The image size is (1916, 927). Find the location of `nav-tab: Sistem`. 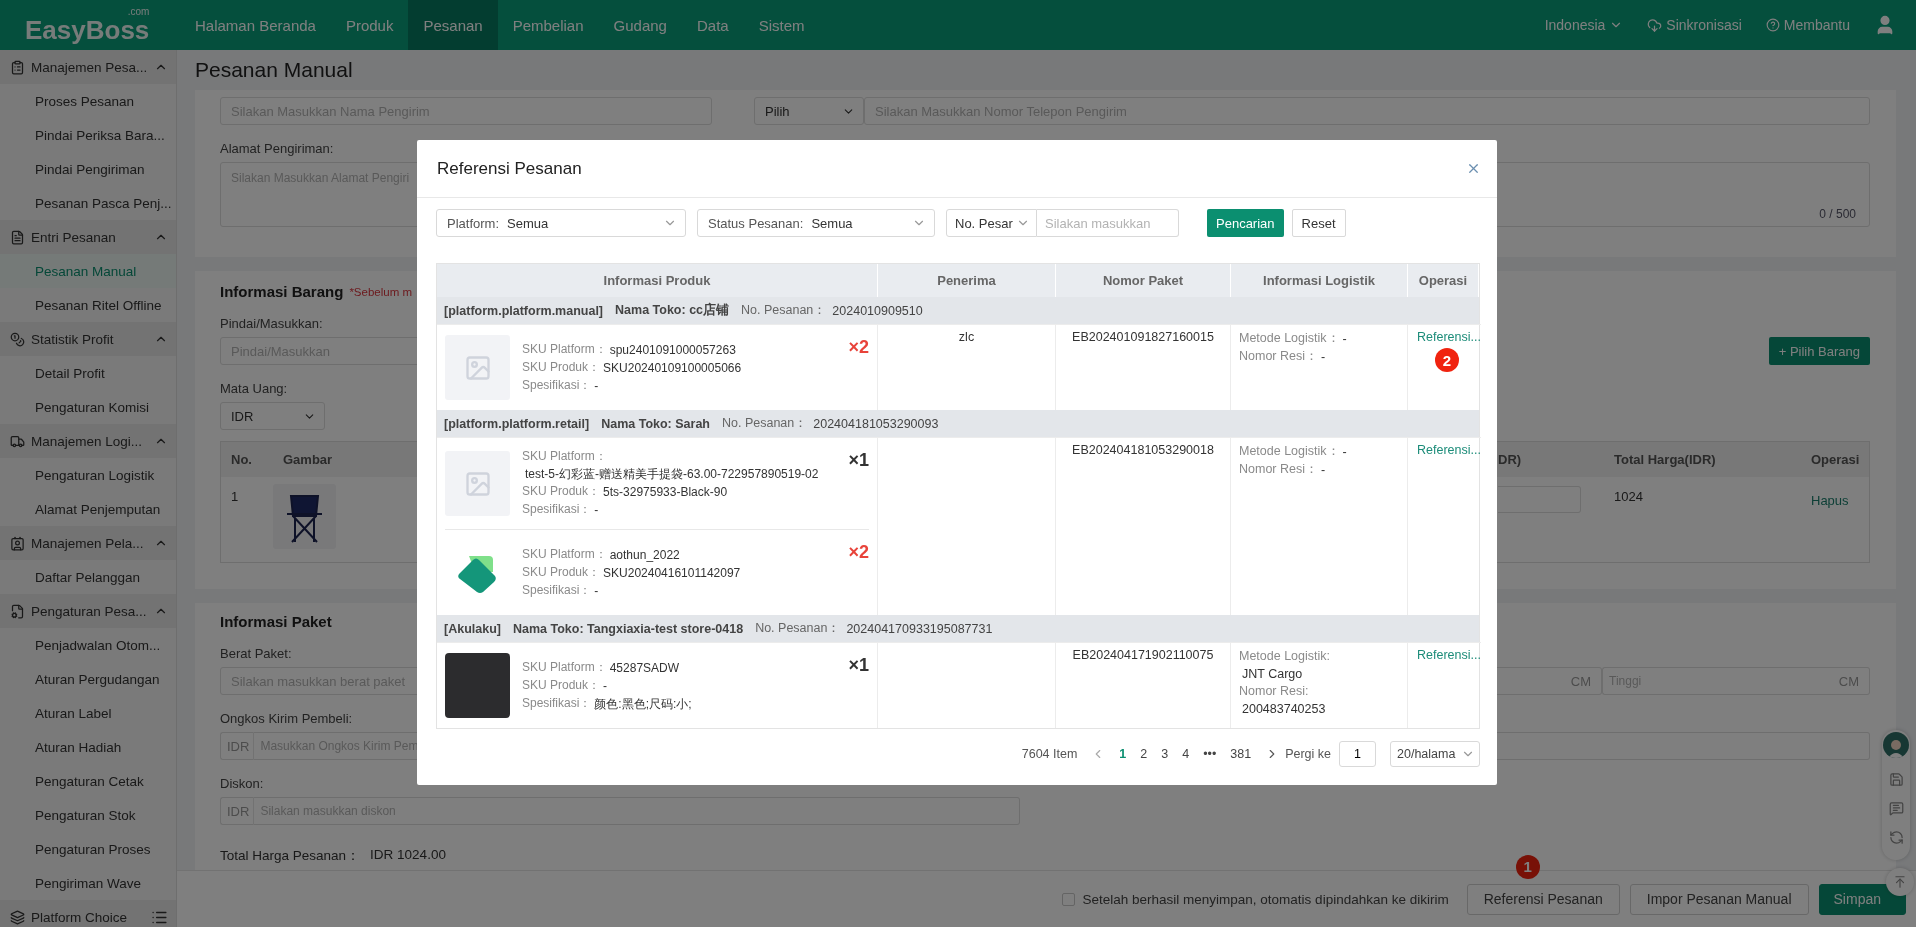

nav-tab: Sistem is located at coordinates (781, 25).